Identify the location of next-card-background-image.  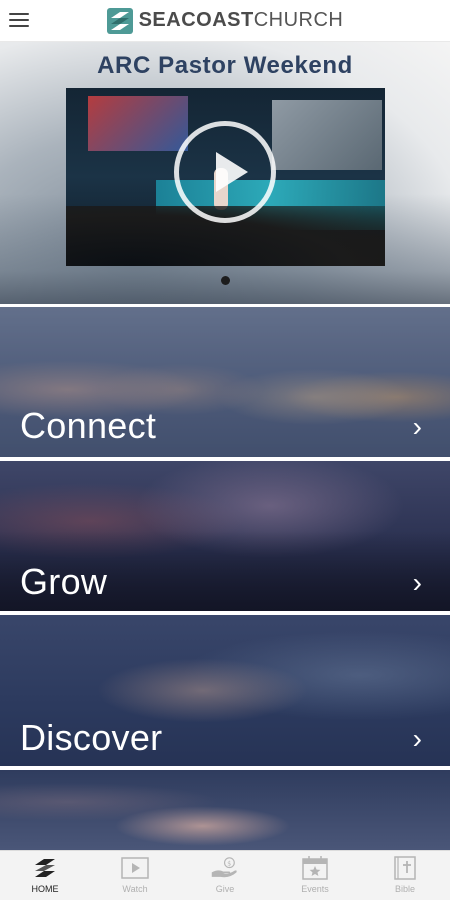
(225, 810).